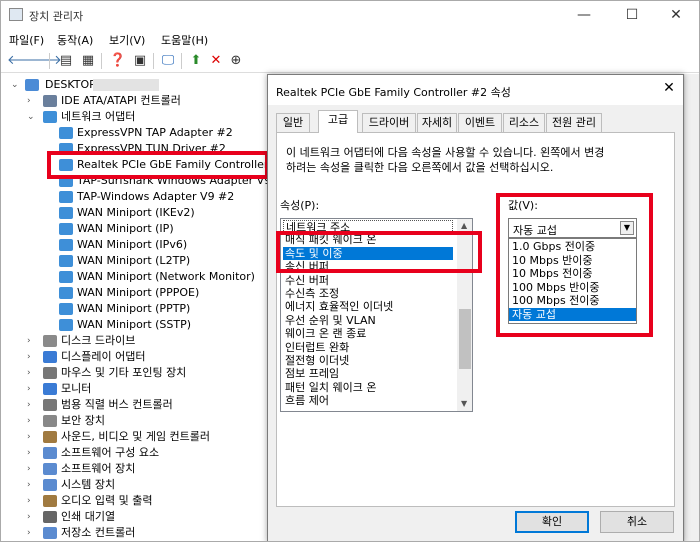 Image resolution: width=700 pixels, height=542 pixels. I want to click on tree-item: › 소프트웨어 장치, so click(133, 469).